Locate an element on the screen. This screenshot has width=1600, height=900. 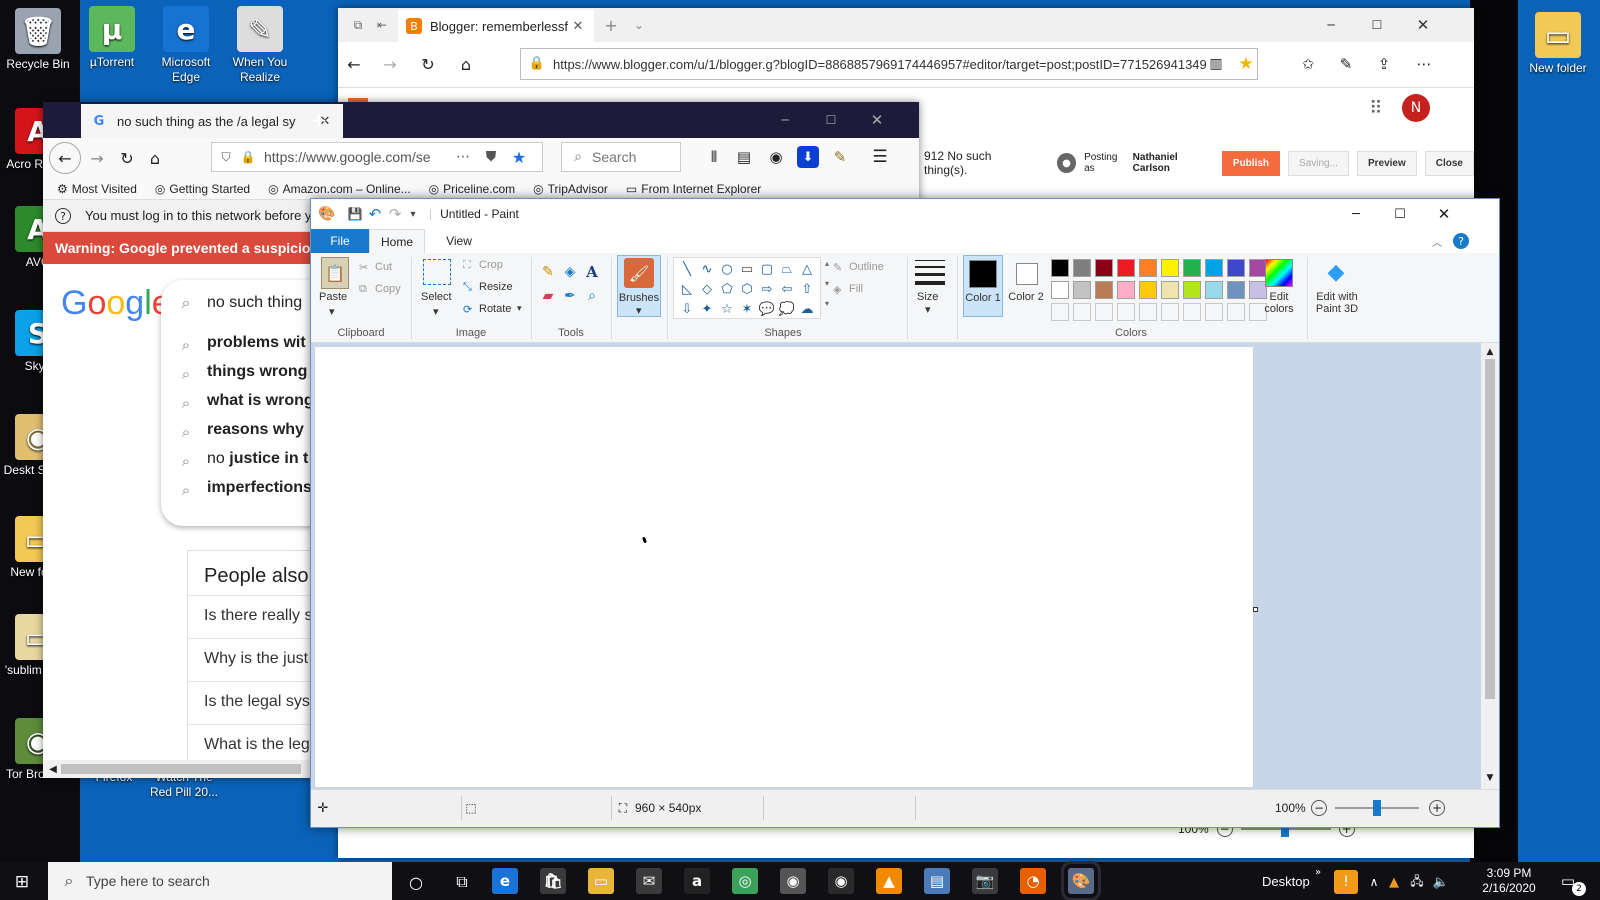
taskbar-amazon-icon: a is located at coordinates (697, 881).